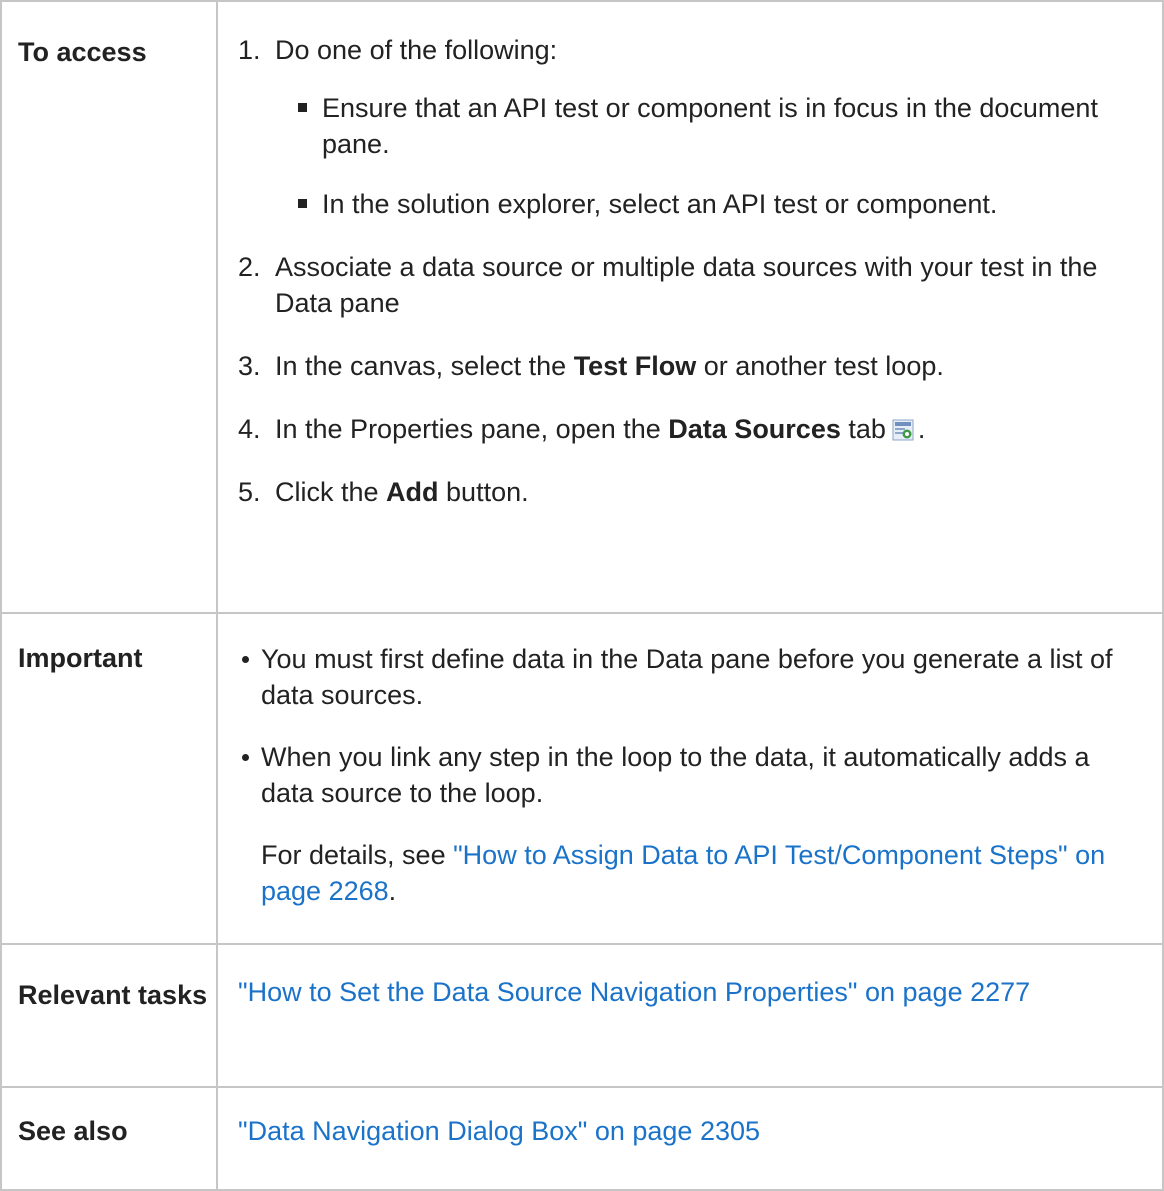 The width and height of the screenshot is (1164, 1191). What do you see at coordinates (635, 366) in the screenshot?
I see `test-flow-term: Test Flow` at bounding box center [635, 366].